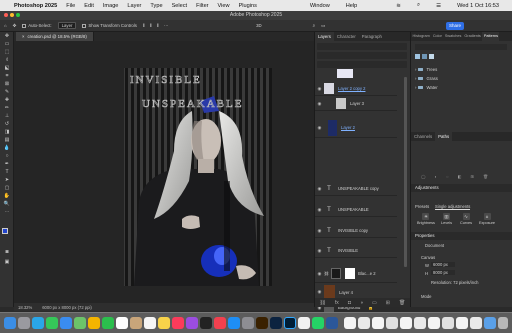 This screenshot has width=512, height=333. I want to click on eraser-tool-icon: ◨, so click(7, 132).